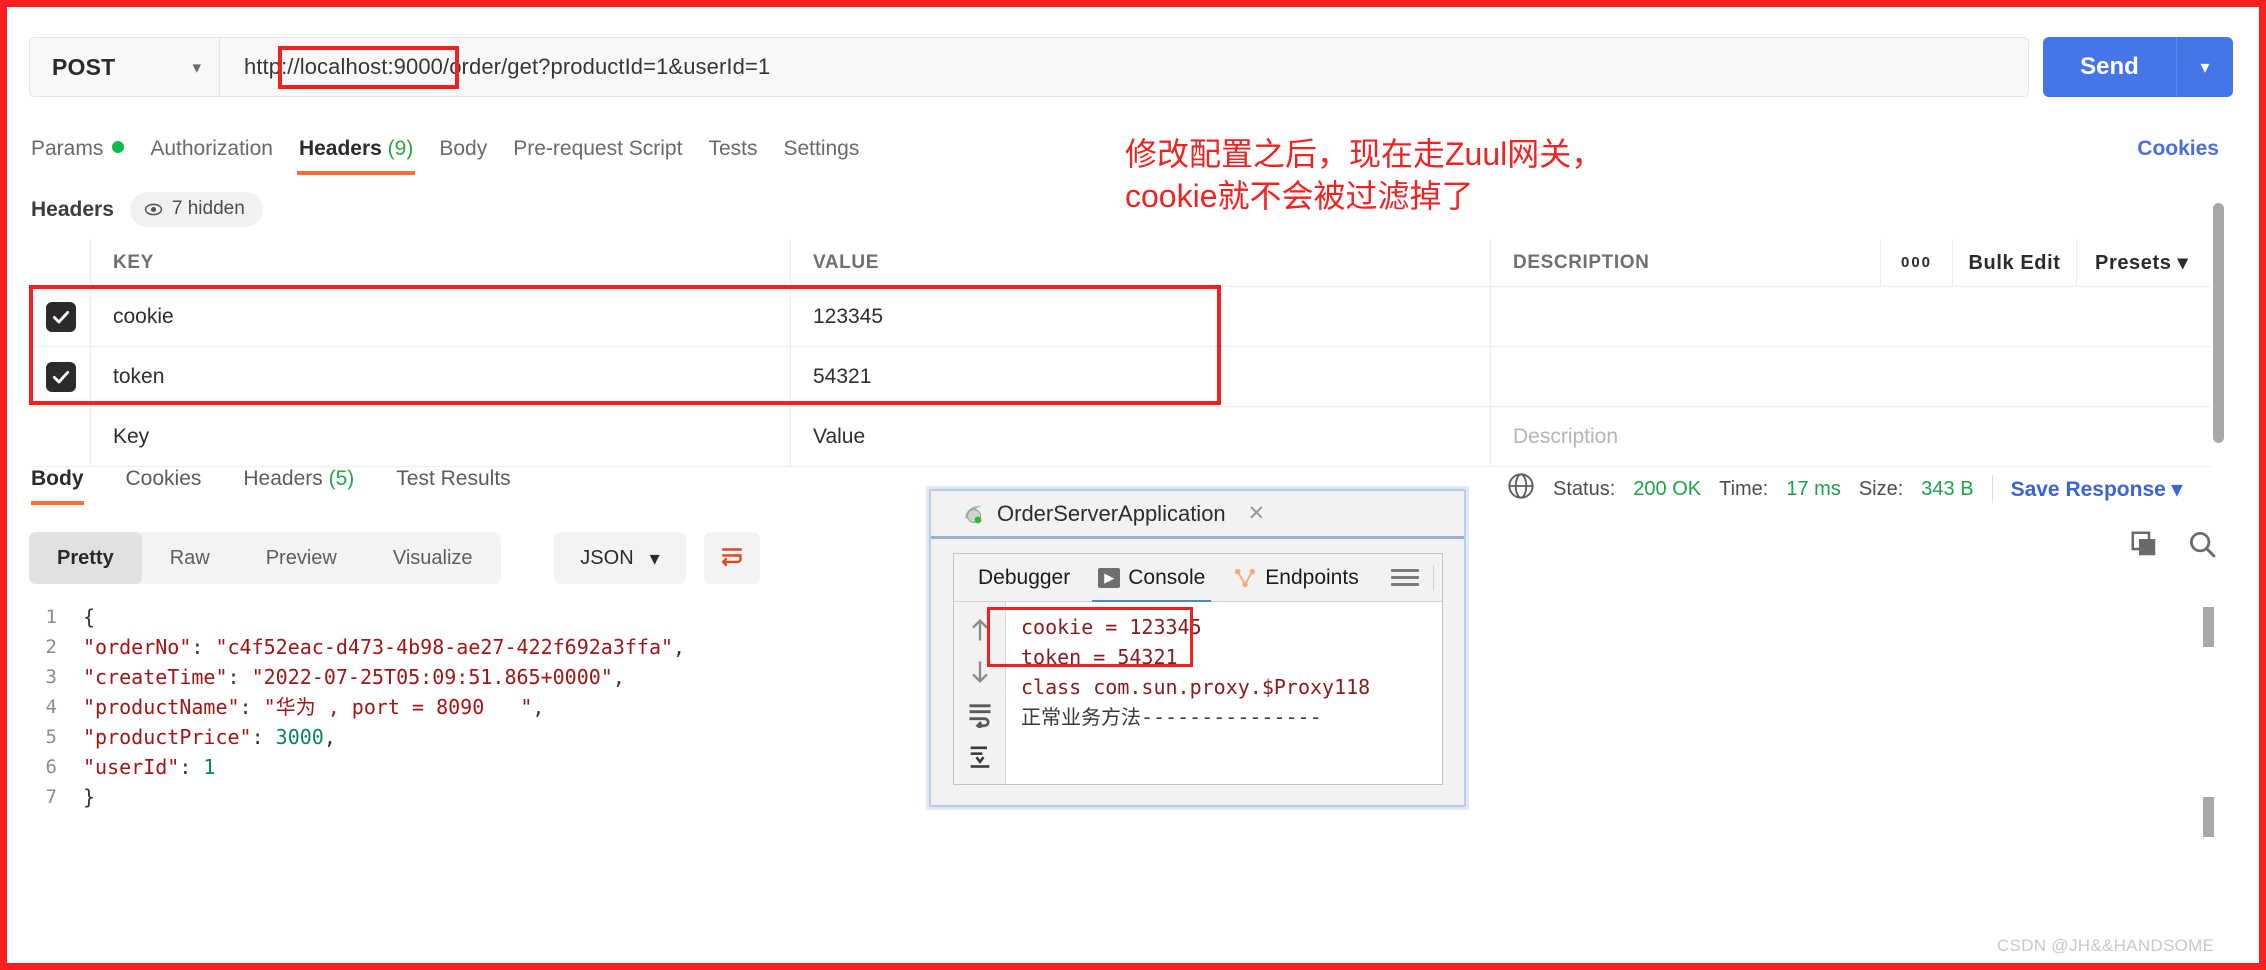  Describe the element at coordinates (453, 486) in the screenshot. I see `response-tab-test-results: Test Results` at that location.